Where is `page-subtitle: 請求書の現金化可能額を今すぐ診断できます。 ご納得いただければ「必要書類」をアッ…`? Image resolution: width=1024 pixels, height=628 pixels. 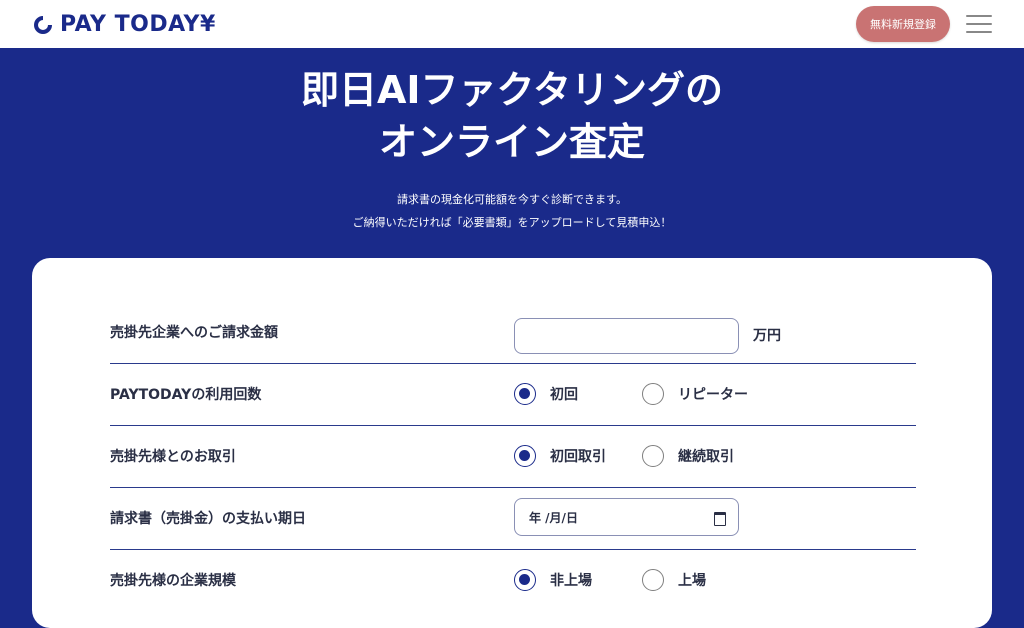 page-subtitle: 請求書の現金化可能額を今すぐ診断できます。 ご納得いただければ「必要書類」をアッ… is located at coordinates (512, 211).